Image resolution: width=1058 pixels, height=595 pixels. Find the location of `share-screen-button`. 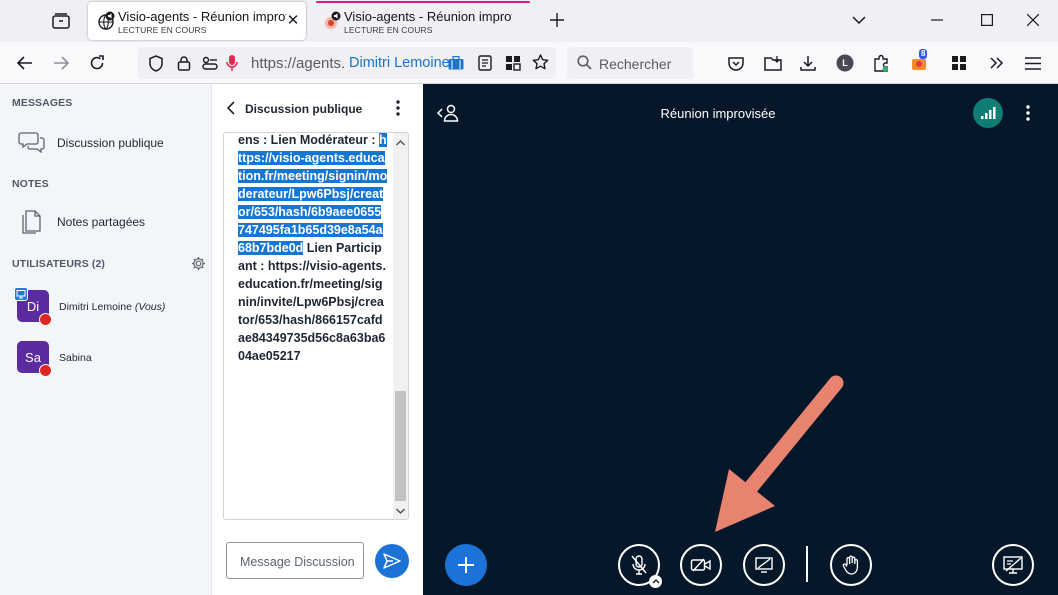

share-screen-button is located at coordinates (764, 565).